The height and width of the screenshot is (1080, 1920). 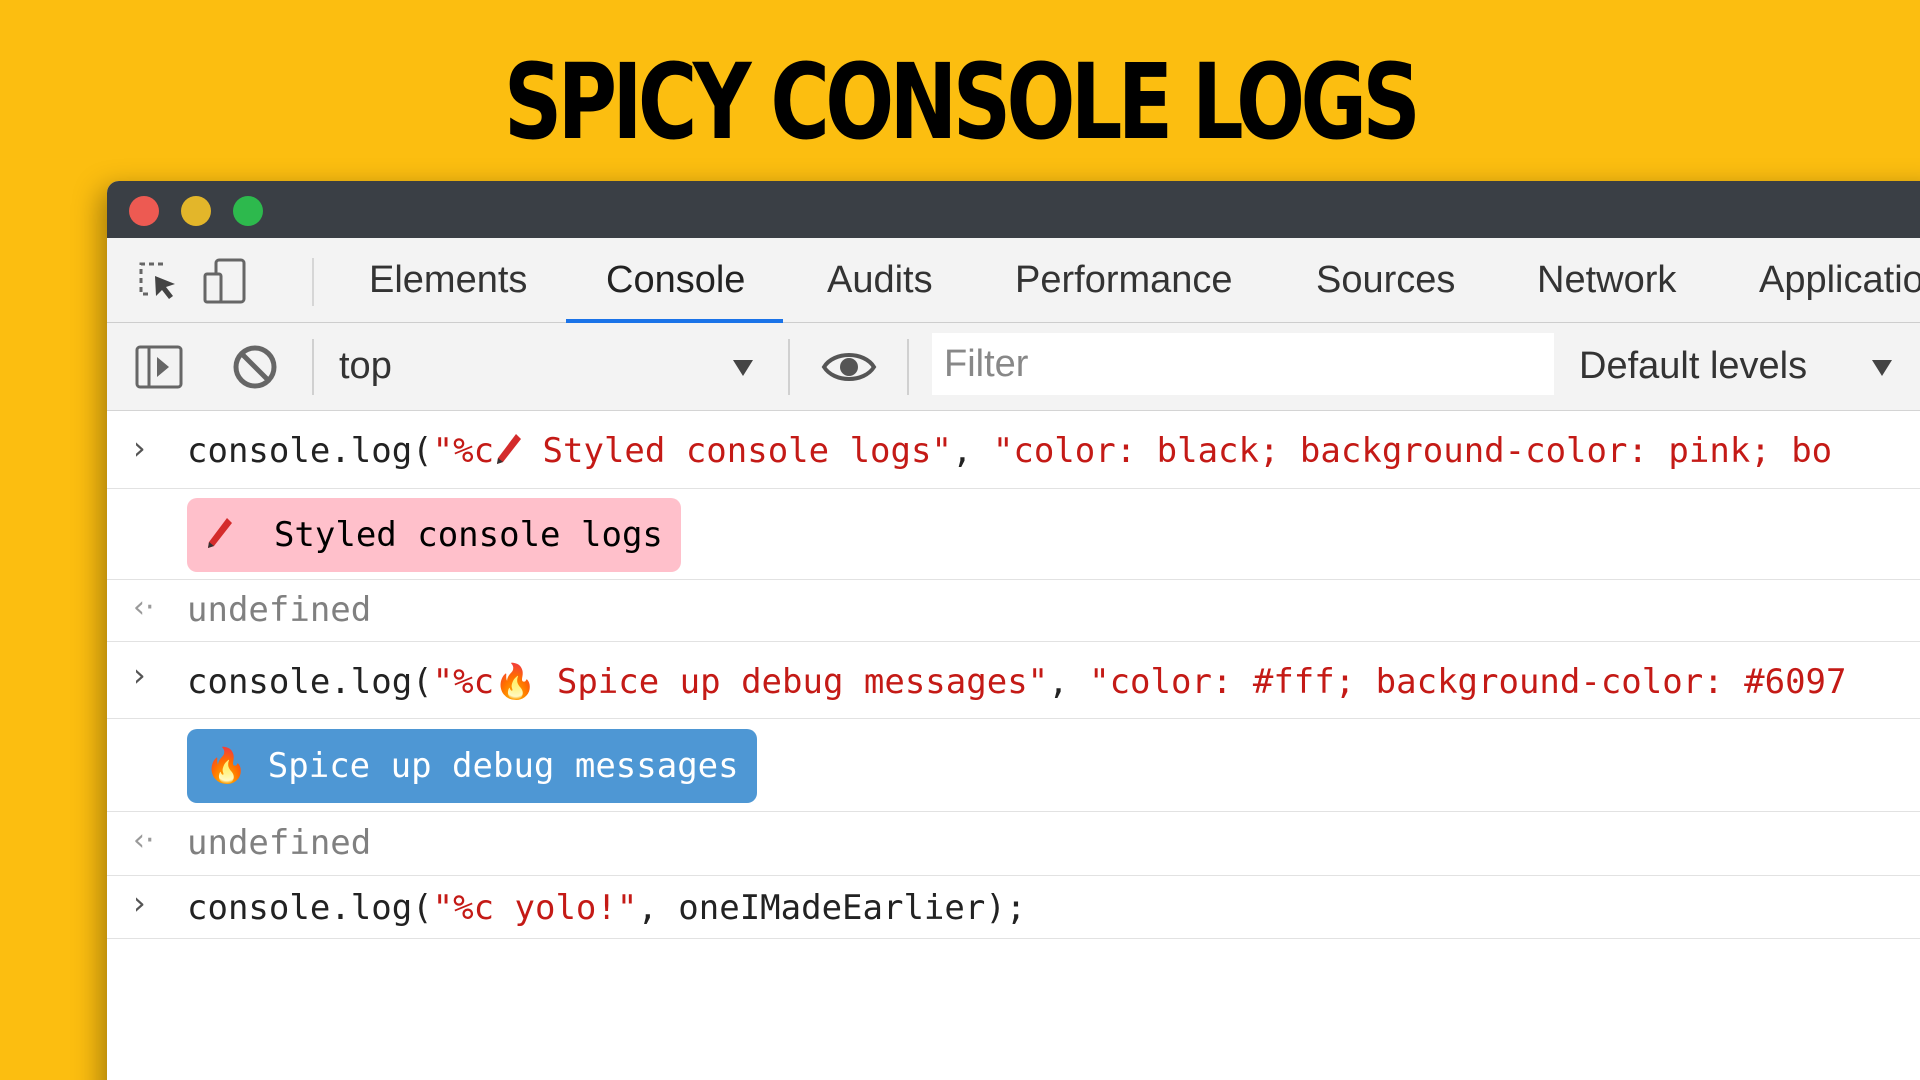 I want to click on console-toolbar: top Default levels, so click(x=1013, y=367).